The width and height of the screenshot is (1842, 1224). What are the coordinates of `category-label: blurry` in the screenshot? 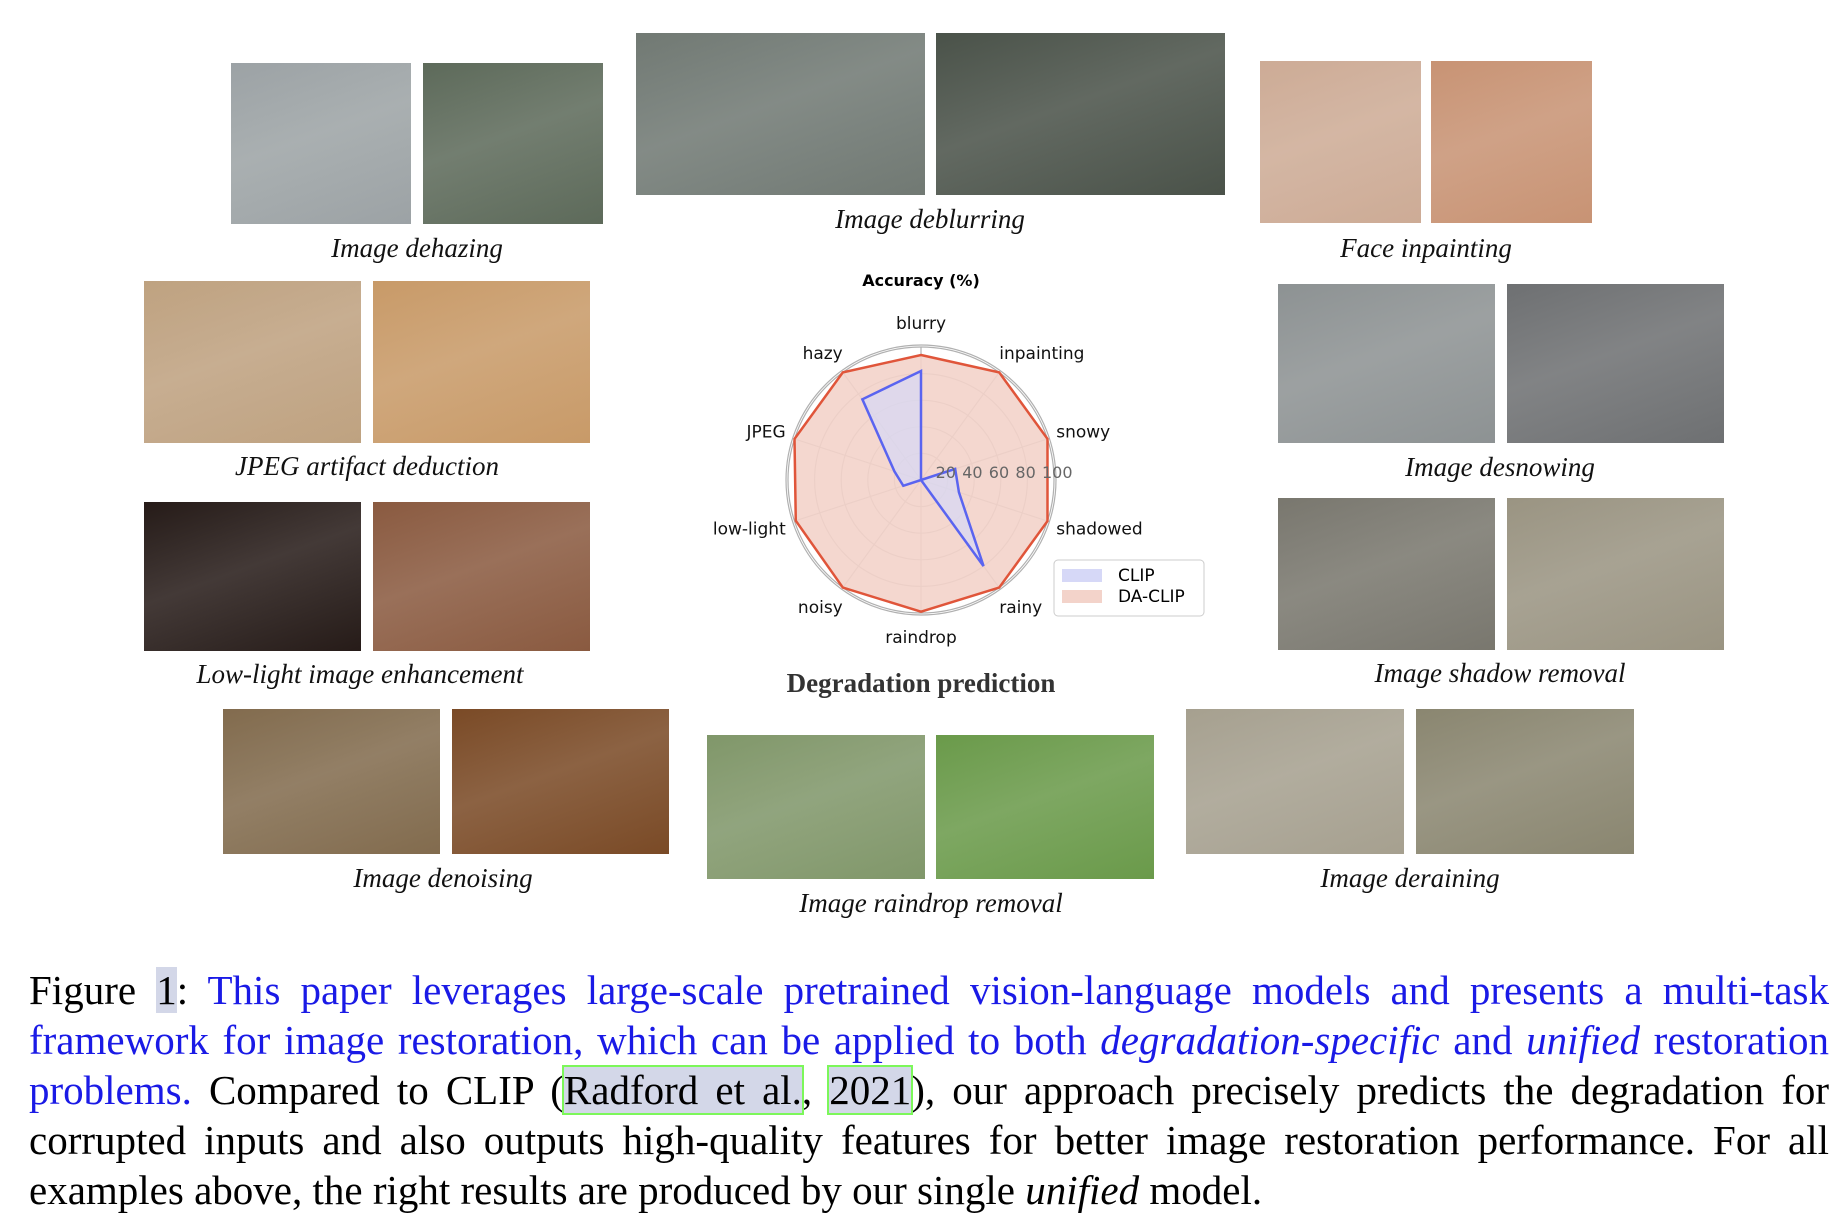 It's located at (921, 324).